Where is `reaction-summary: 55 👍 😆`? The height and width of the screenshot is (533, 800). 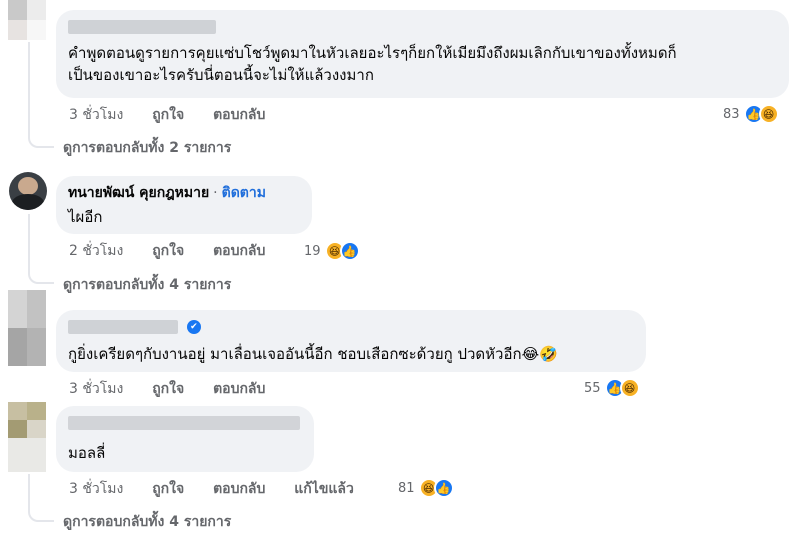
reaction-summary: 55 👍 😆 is located at coordinates (612, 388).